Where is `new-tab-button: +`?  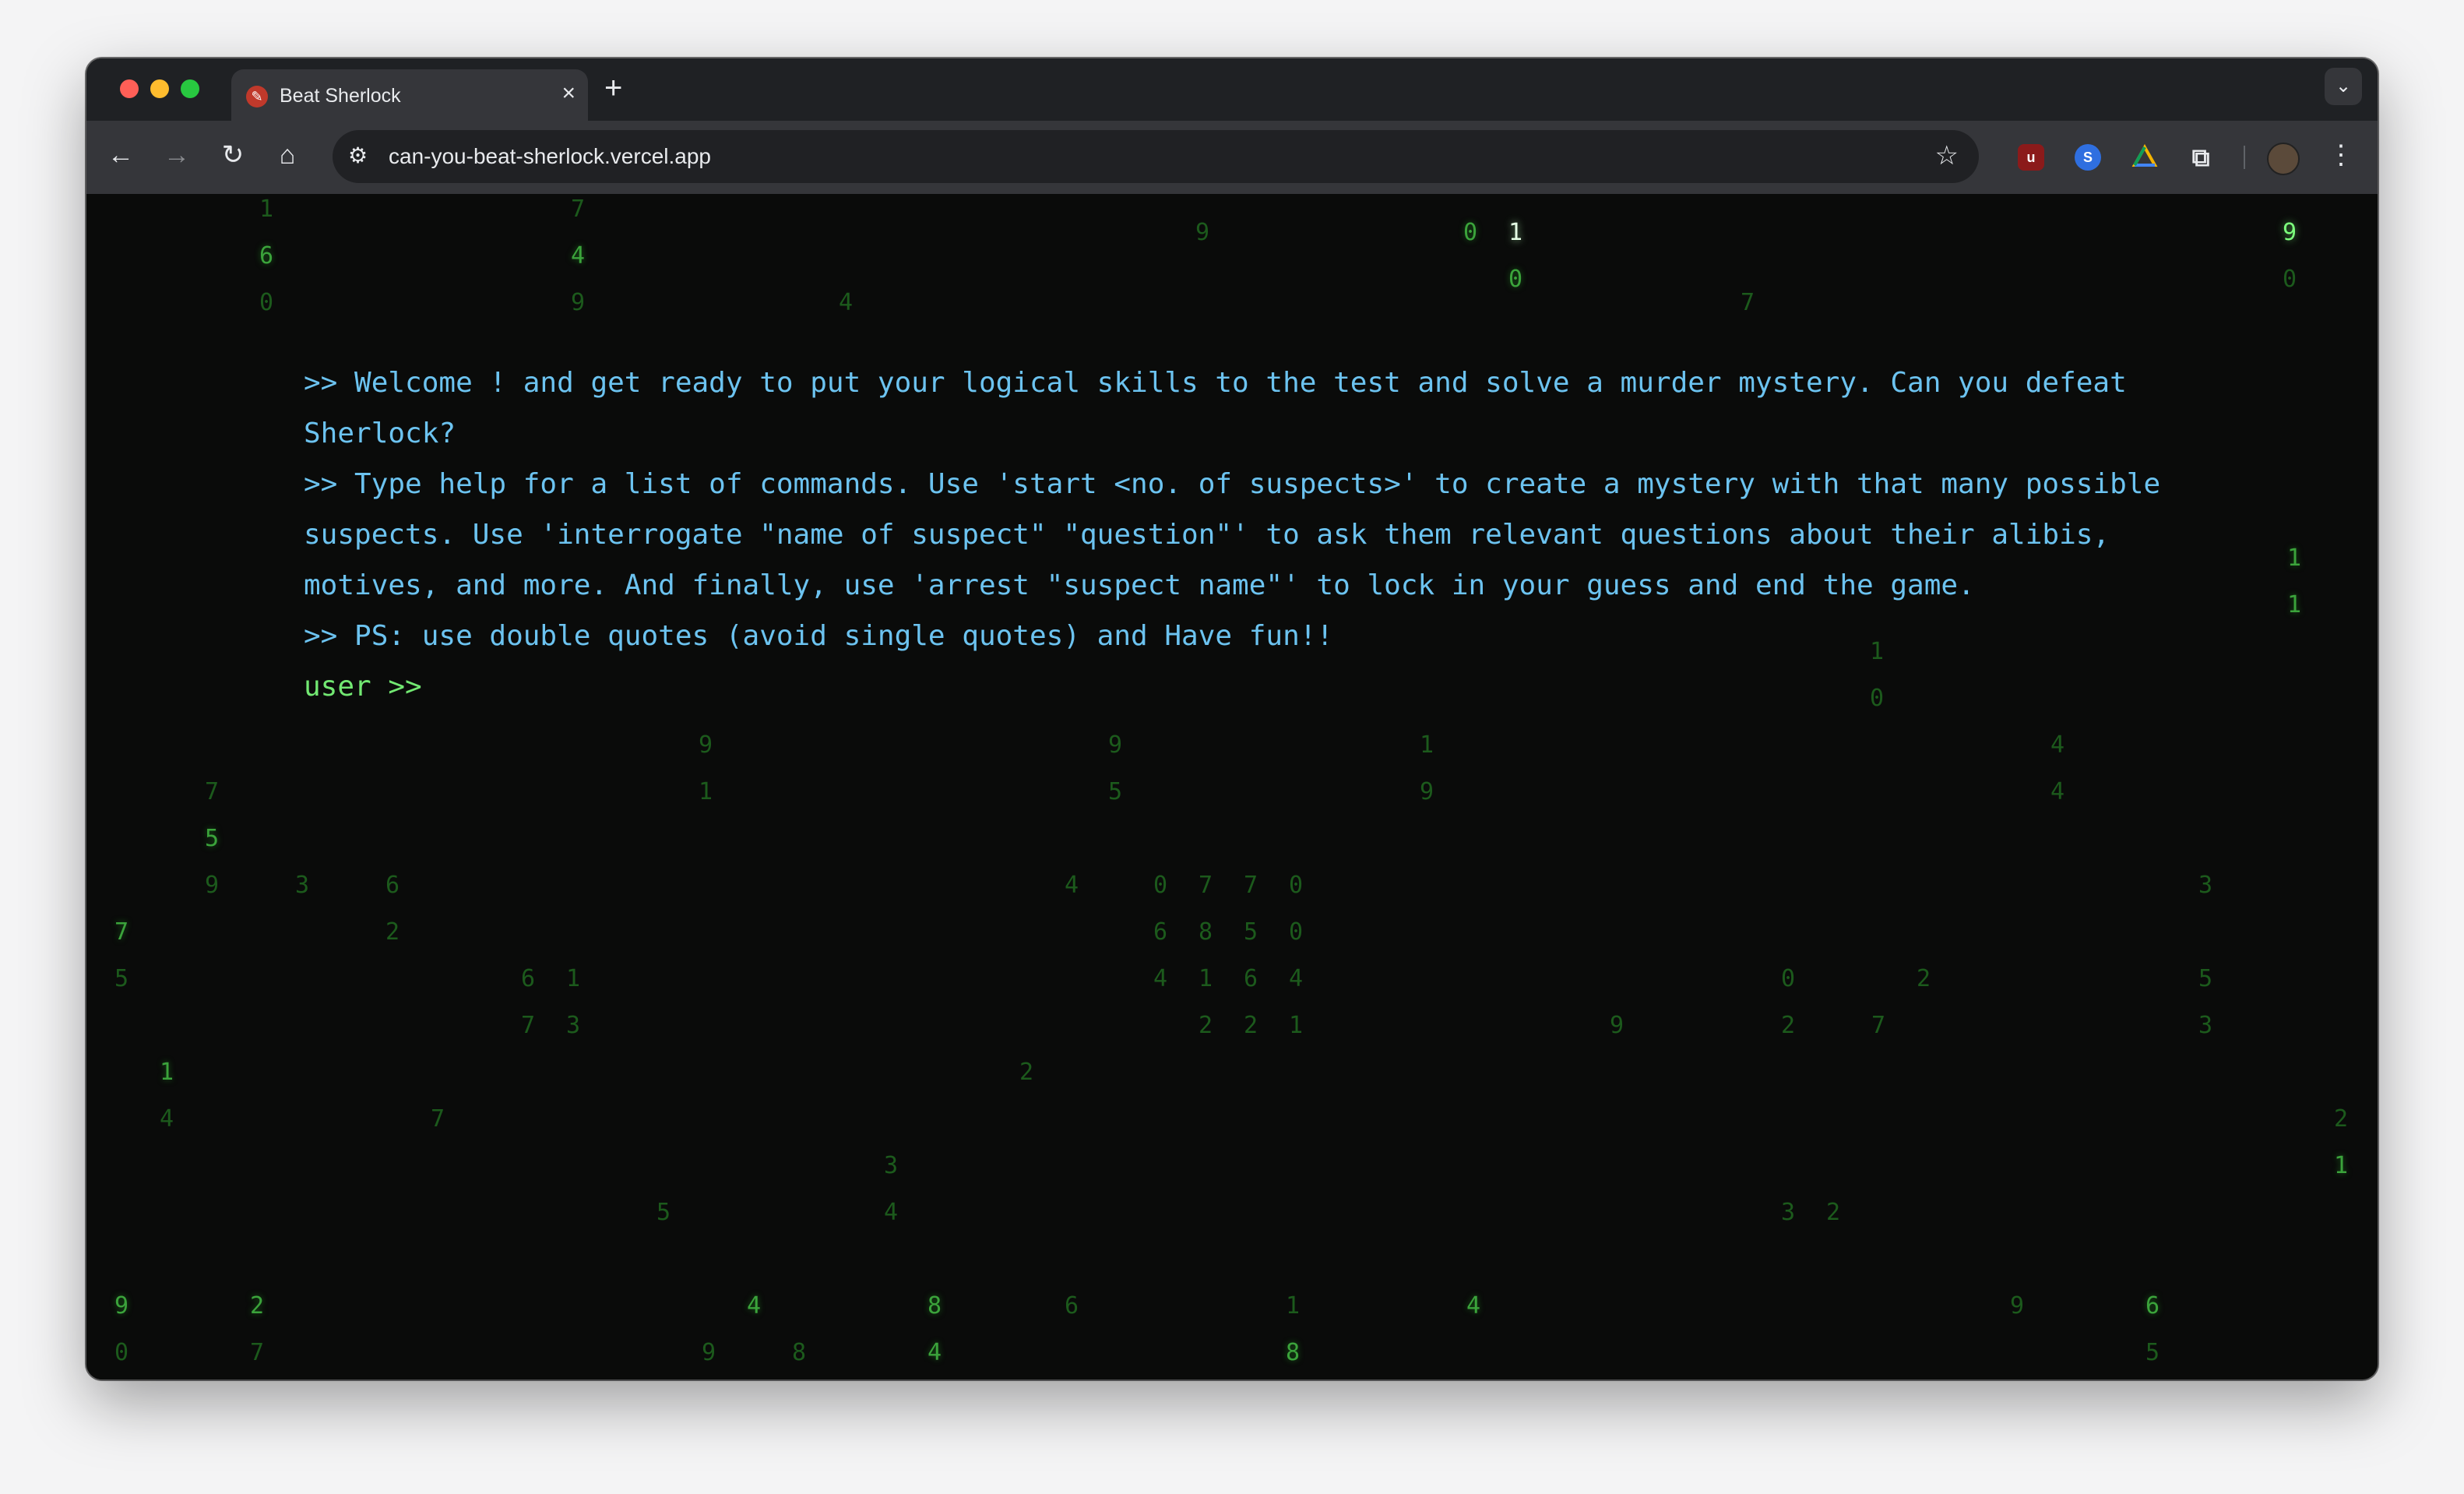 new-tab-button: + is located at coordinates (613, 88).